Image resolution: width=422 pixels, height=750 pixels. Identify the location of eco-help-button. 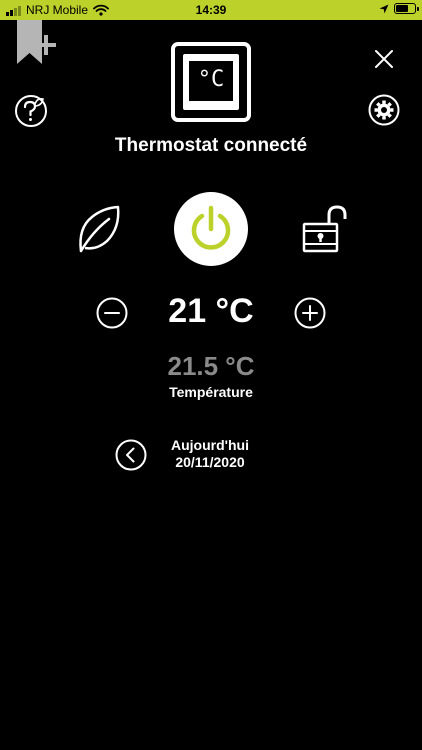
(31, 111).